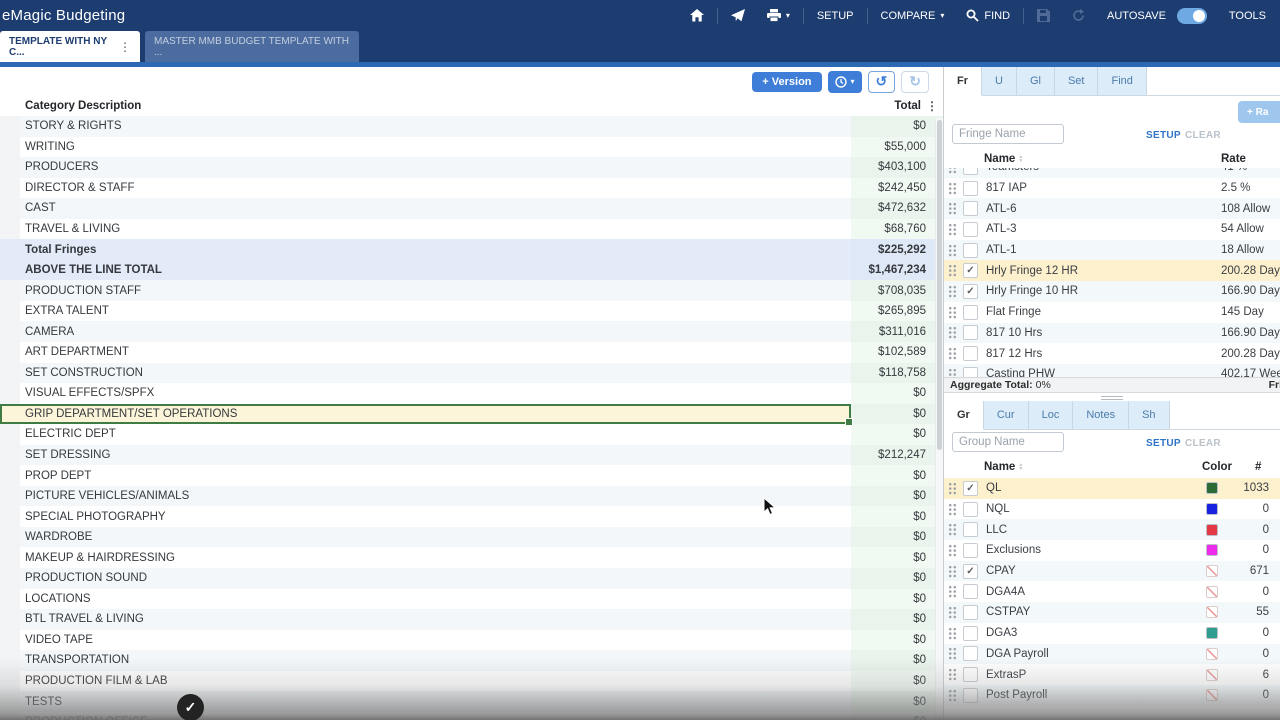 This screenshot has height=720, width=1280. Describe the element at coordinates (1112, 333) in the screenshot. I see `fringe-row: 817 10 Hrs 166.90 Day` at that location.